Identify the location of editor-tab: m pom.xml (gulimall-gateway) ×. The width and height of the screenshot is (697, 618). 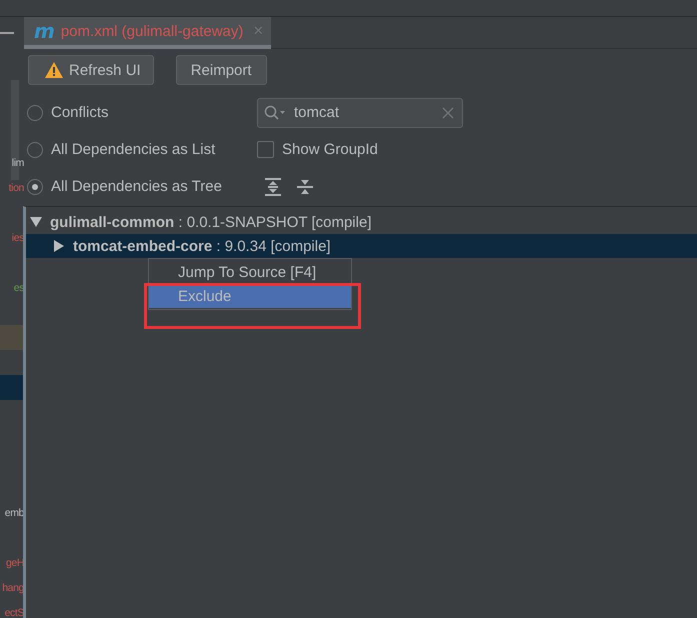
(148, 33).